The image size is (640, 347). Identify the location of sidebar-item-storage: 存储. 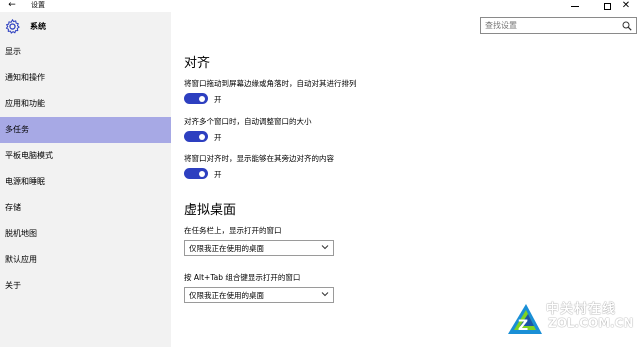
(85, 208).